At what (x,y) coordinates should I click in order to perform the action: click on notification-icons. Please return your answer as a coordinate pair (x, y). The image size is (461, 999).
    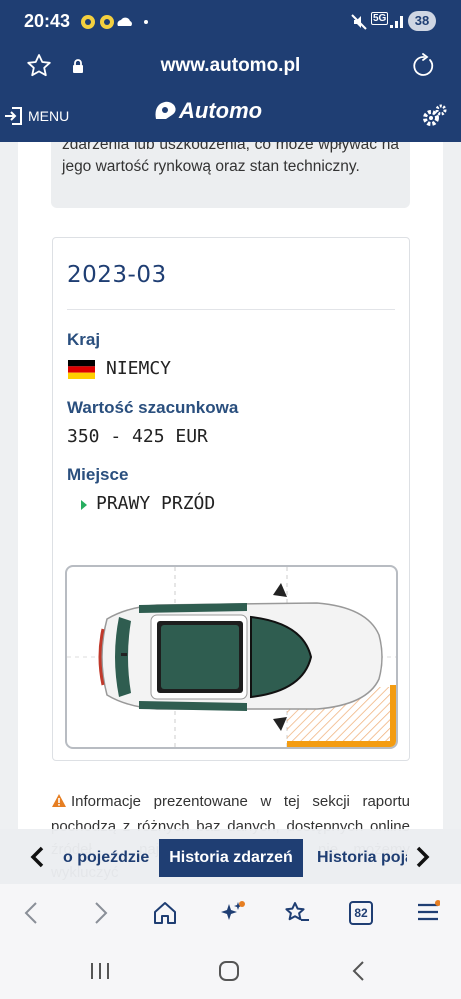
    Looking at the image, I should click on (115, 24).